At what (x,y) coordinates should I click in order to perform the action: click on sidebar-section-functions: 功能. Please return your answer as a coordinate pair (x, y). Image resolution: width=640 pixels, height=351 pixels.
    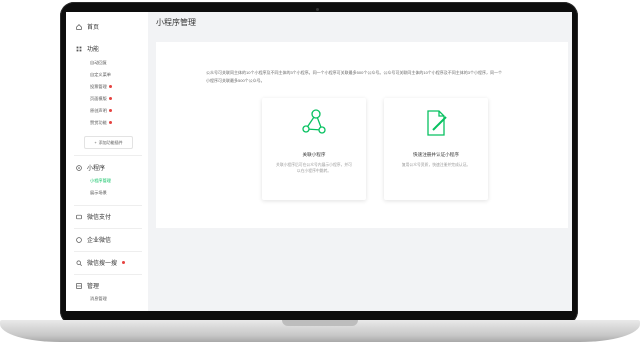
    Looking at the image, I should click on (87, 48).